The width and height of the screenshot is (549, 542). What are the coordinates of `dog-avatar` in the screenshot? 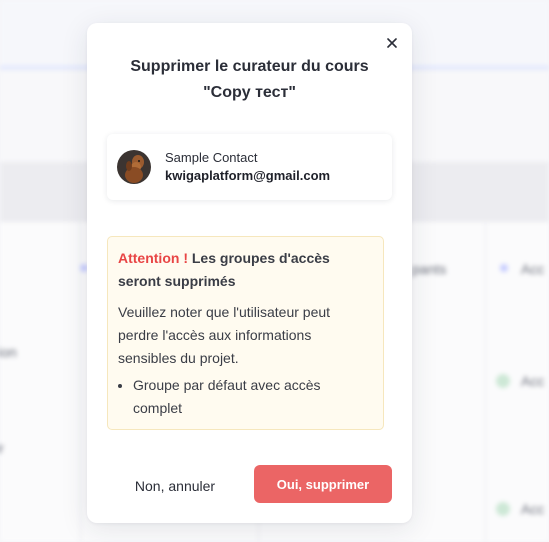 It's located at (134, 167).